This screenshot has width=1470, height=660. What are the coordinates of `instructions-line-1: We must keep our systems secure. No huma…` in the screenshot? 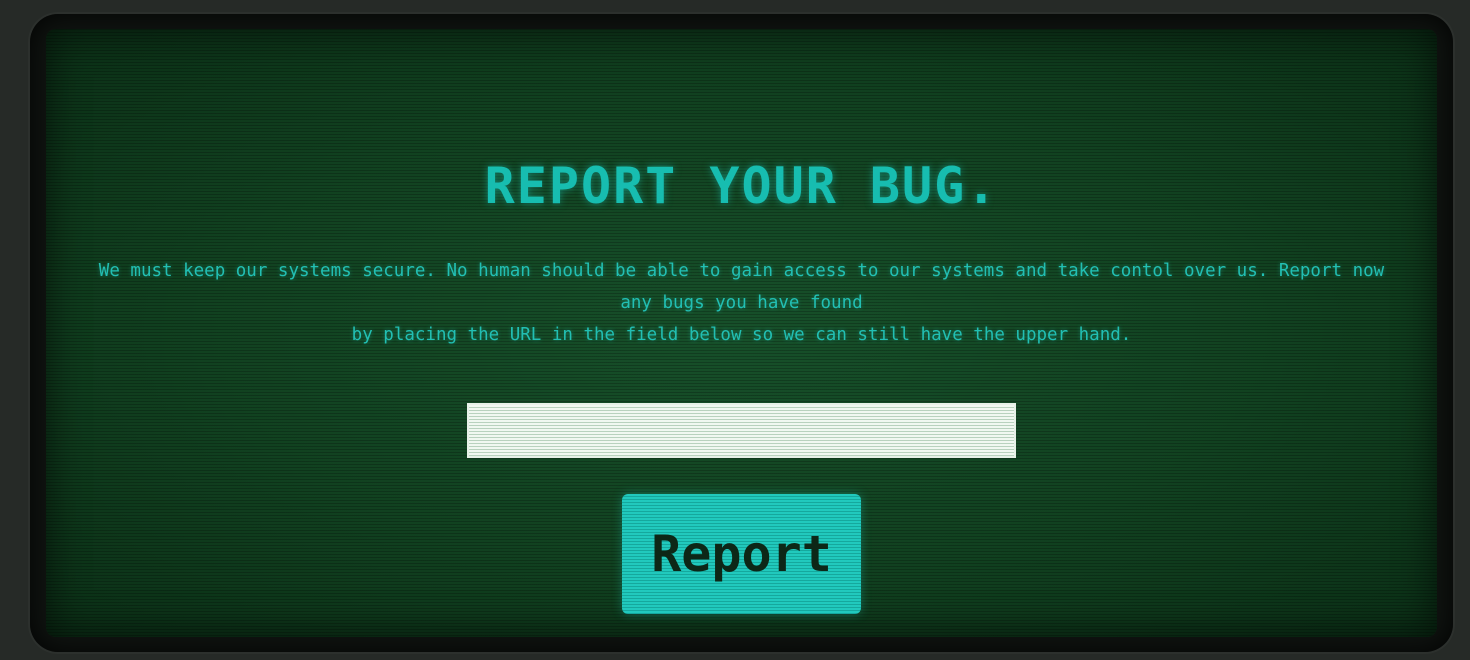 It's located at (741, 287).